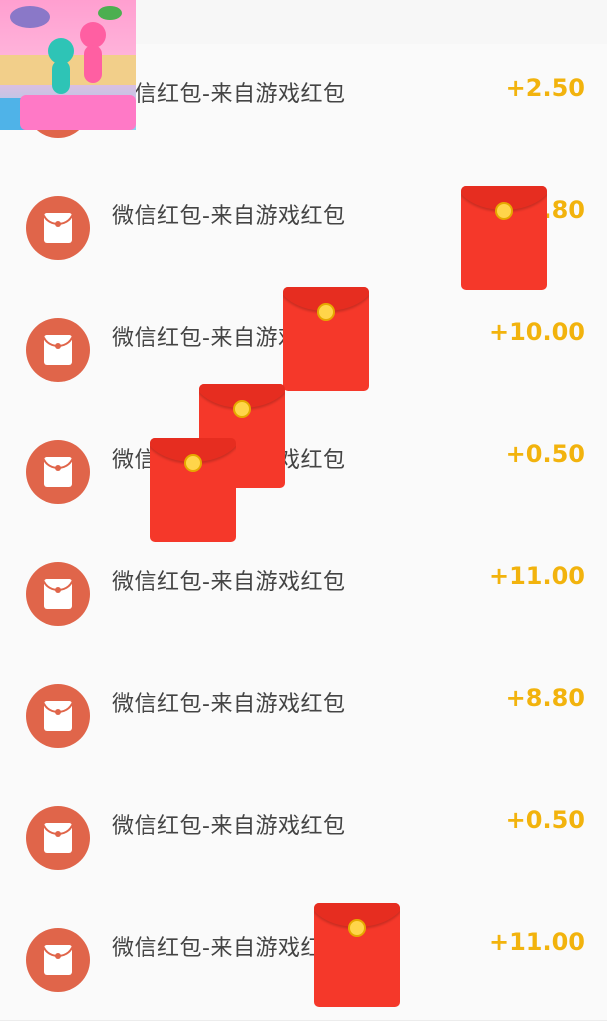 The image size is (607, 1021). What do you see at coordinates (536, 332) in the screenshot?
I see `record-amount: +10.00` at bounding box center [536, 332].